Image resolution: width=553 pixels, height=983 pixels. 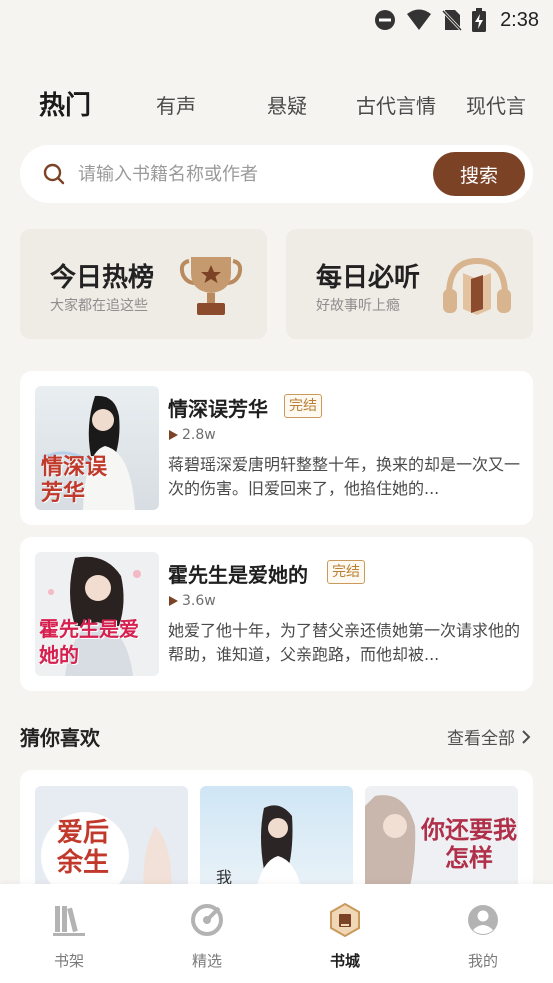 I want to click on recommended-book: 你还要我怎样, so click(x=441, y=843).